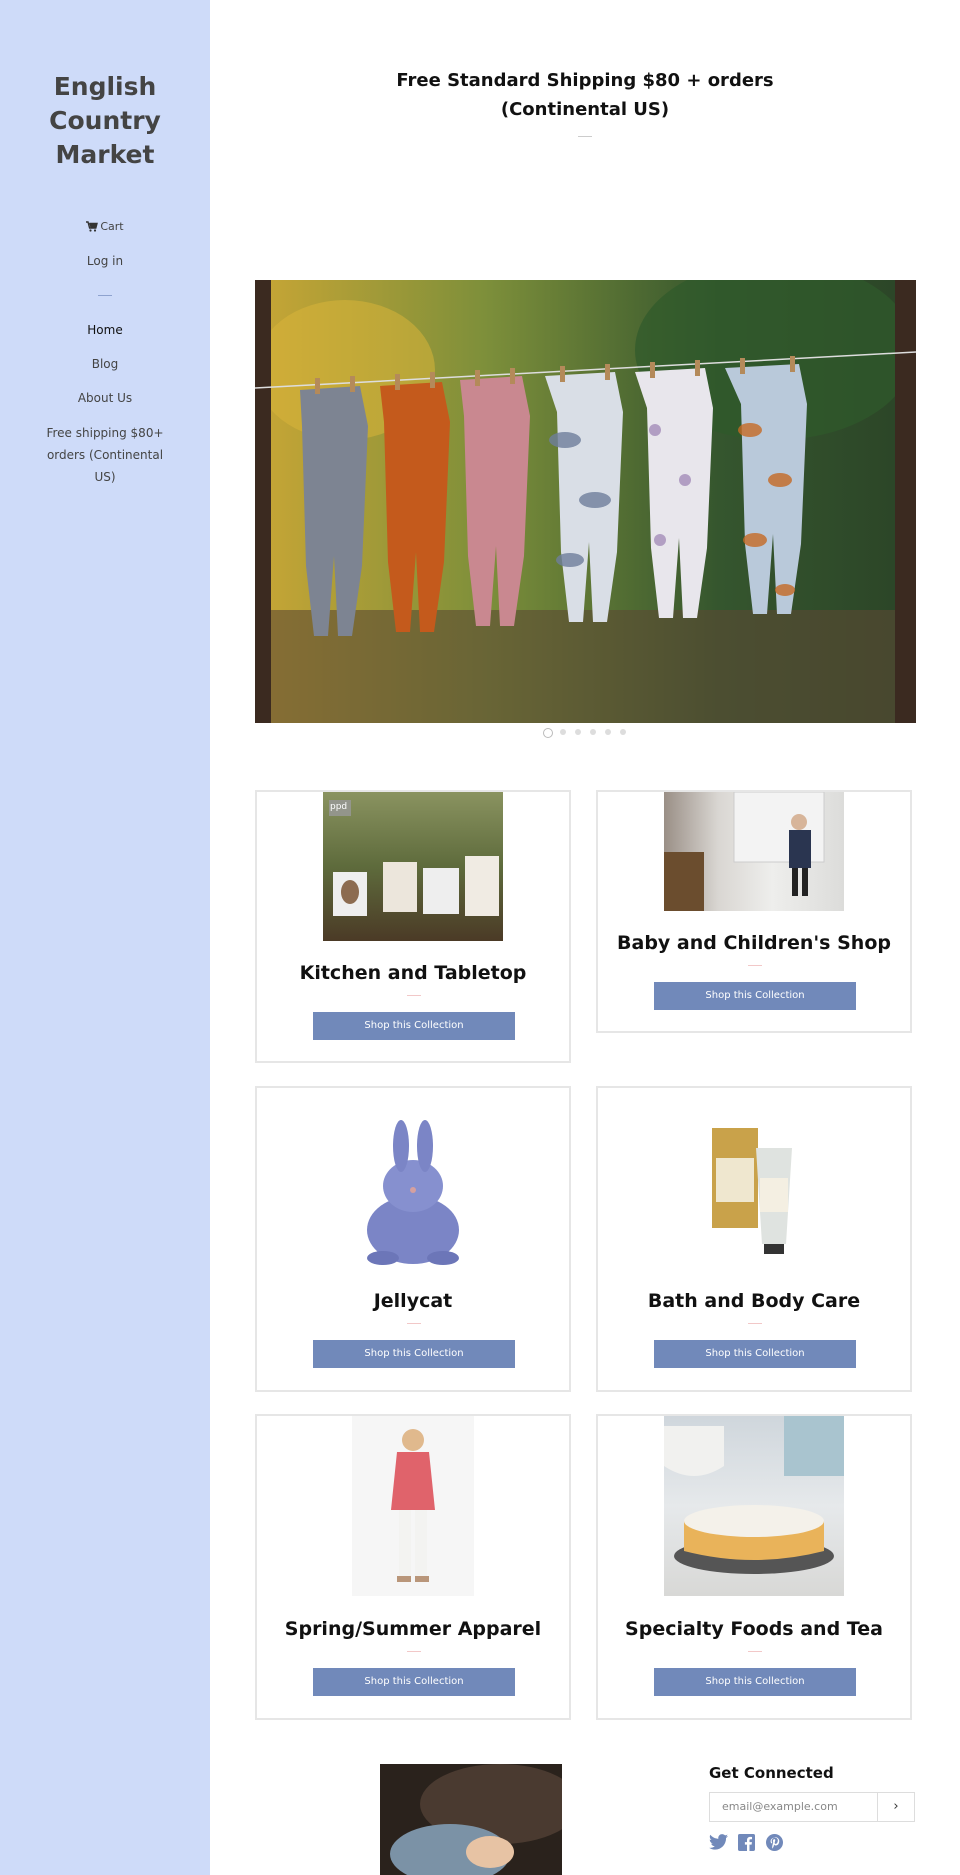 The width and height of the screenshot is (960, 1875). What do you see at coordinates (413, 1629) in the screenshot?
I see `collection-title: Spring/Summer Apparel` at bounding box center [413, 1629].